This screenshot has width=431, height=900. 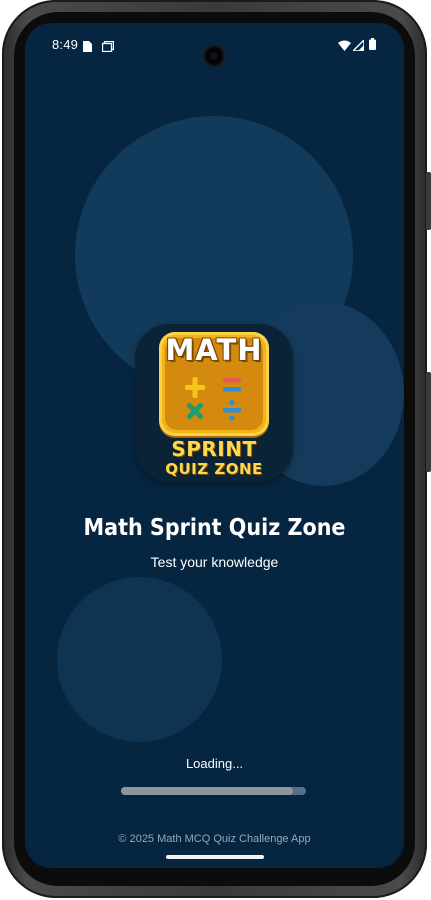 I want to click on logo-sprint-text: SPRINT, so click(x=214, y=449).